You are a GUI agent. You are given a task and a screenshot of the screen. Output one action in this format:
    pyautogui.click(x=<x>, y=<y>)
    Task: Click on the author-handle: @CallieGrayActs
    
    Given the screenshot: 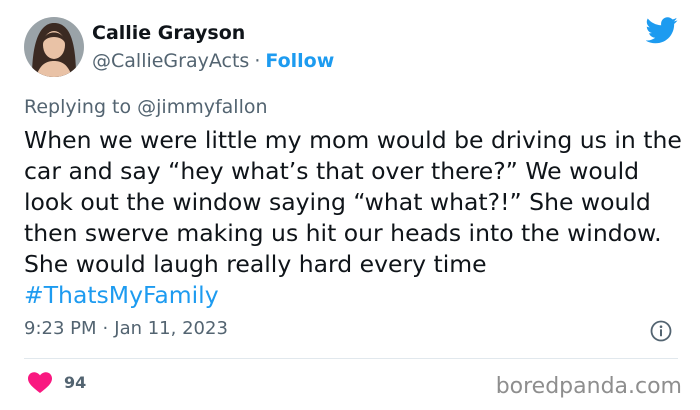 What is the action you would take?
    pyautogui.click(x=170, y=61)
    